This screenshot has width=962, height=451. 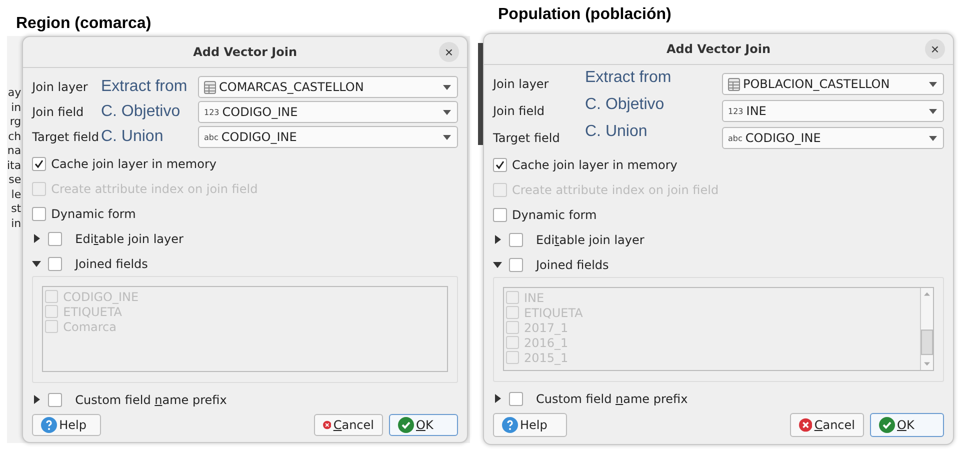 What do you see at coordinates (833, 111) in the screenshot?
I see `dropdown: 123 INE` at bounding box center [833, 111].